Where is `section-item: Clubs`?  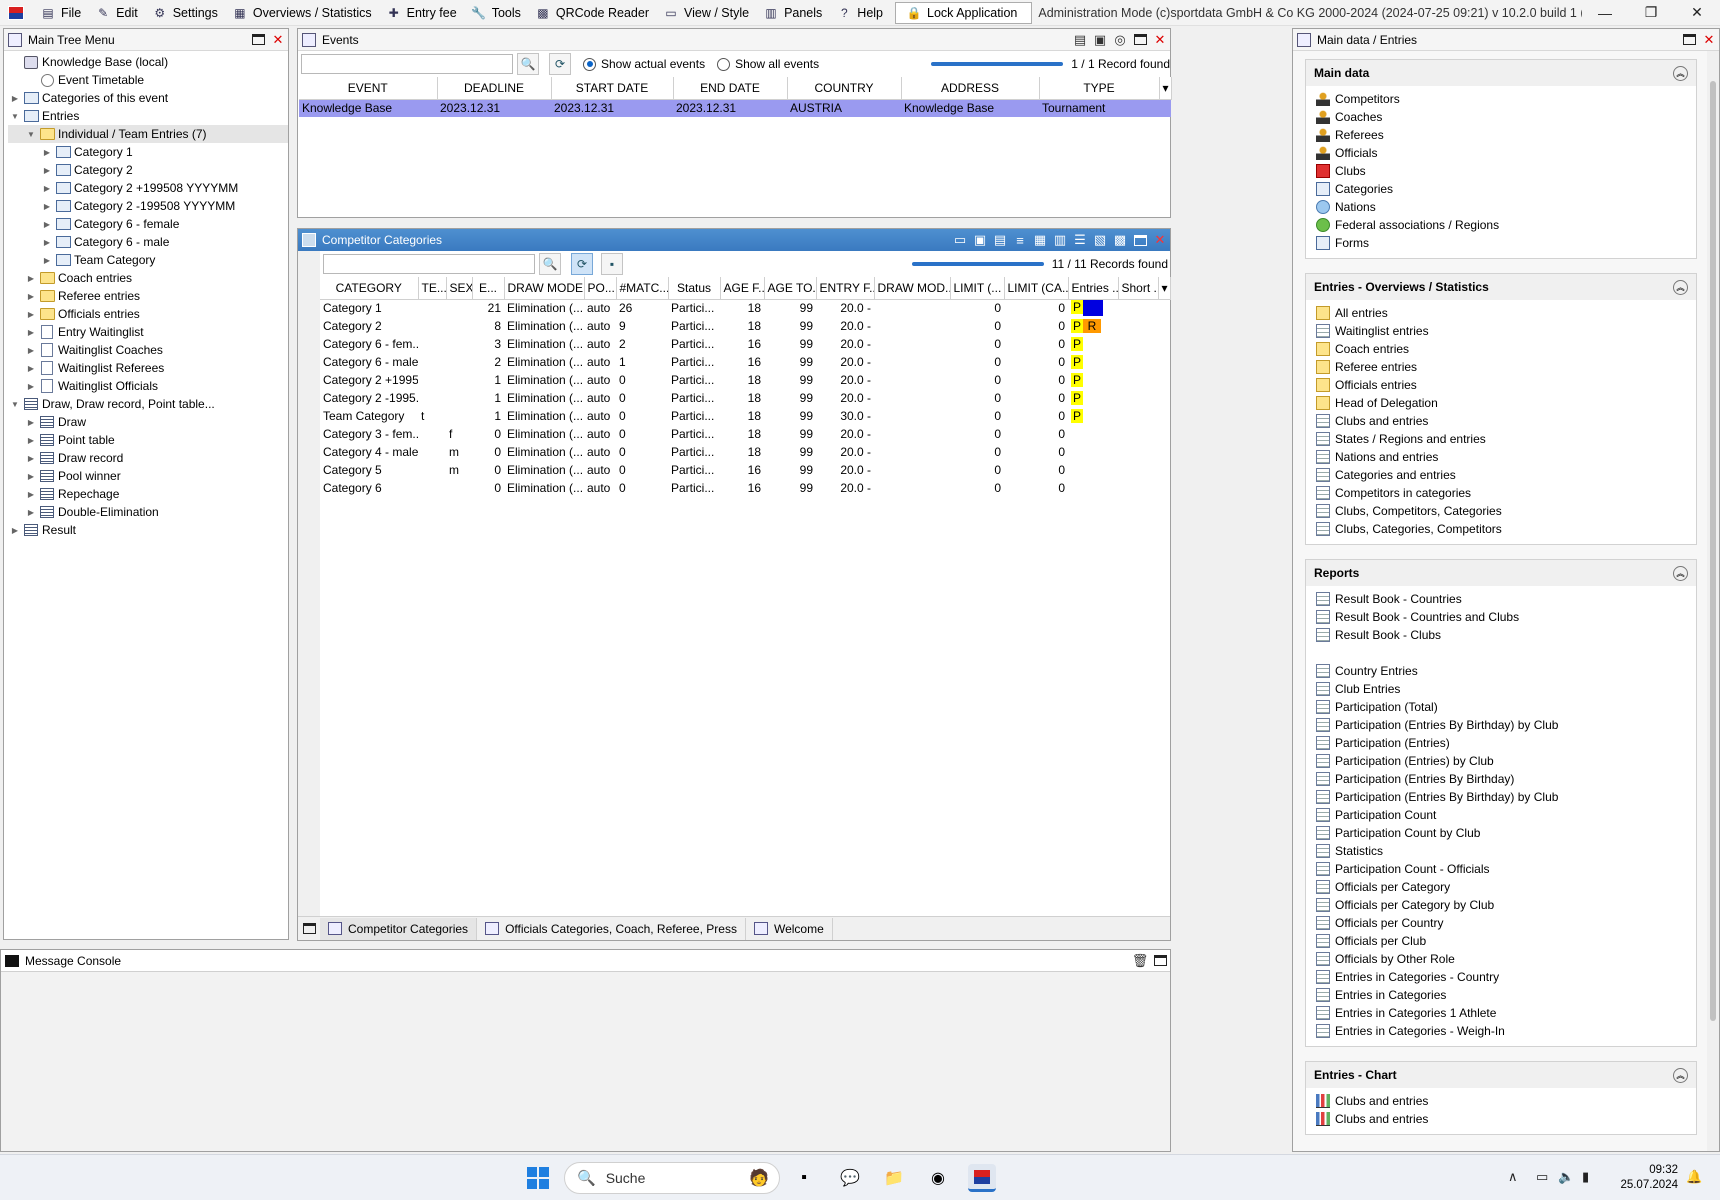 section-item: Clubs is located at coordinates (1506, 171).